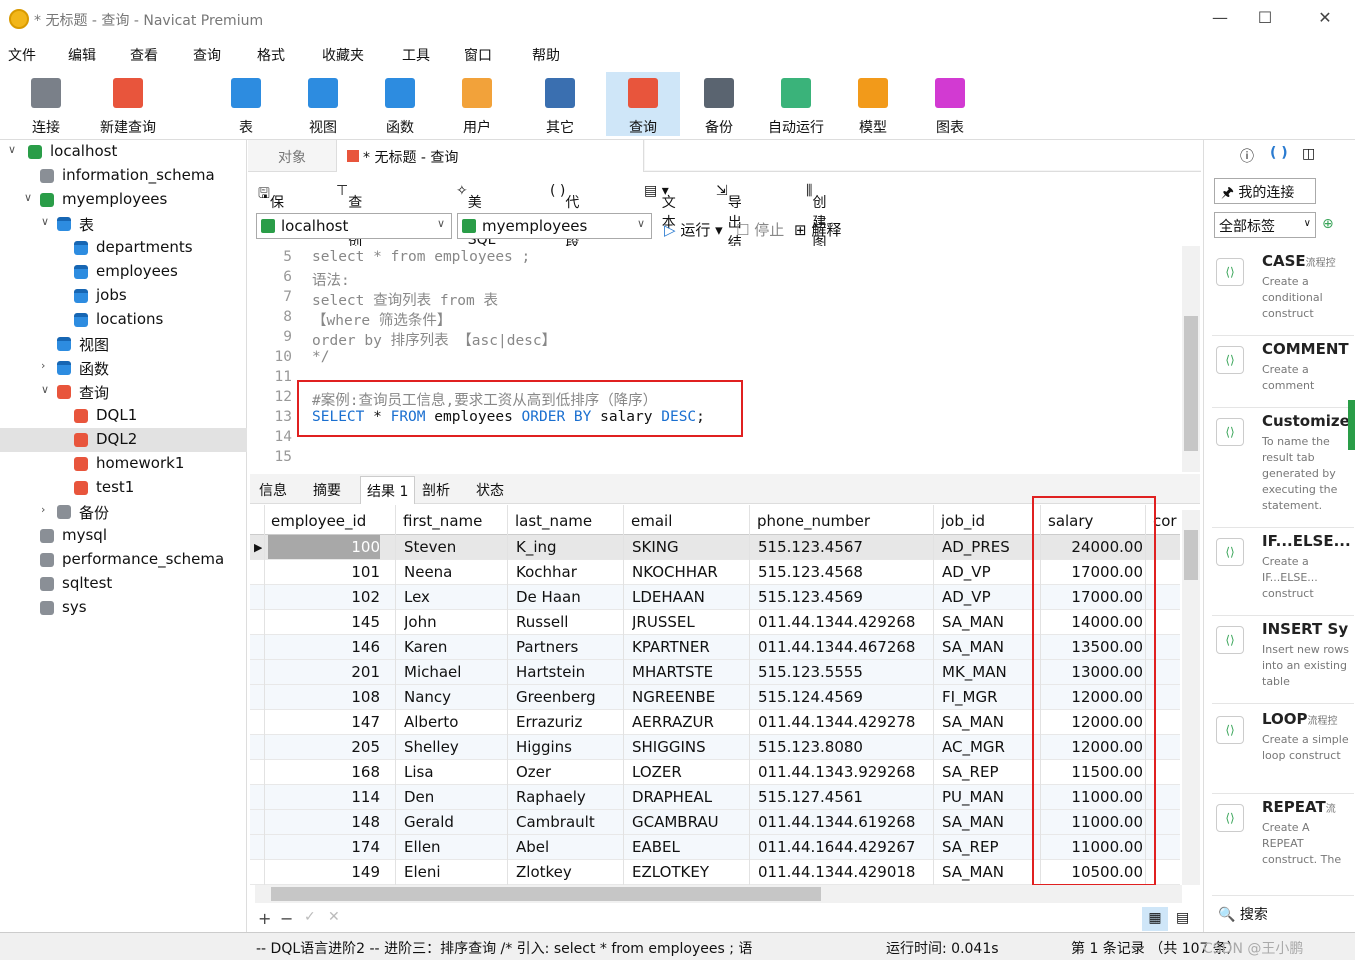 The width and height of the screenshot is (1355, 960). What do you see at coordinates (388, 490) in the screenshot?
I see `tab-result-1: 结果 1` at bounding box center [388, 490].